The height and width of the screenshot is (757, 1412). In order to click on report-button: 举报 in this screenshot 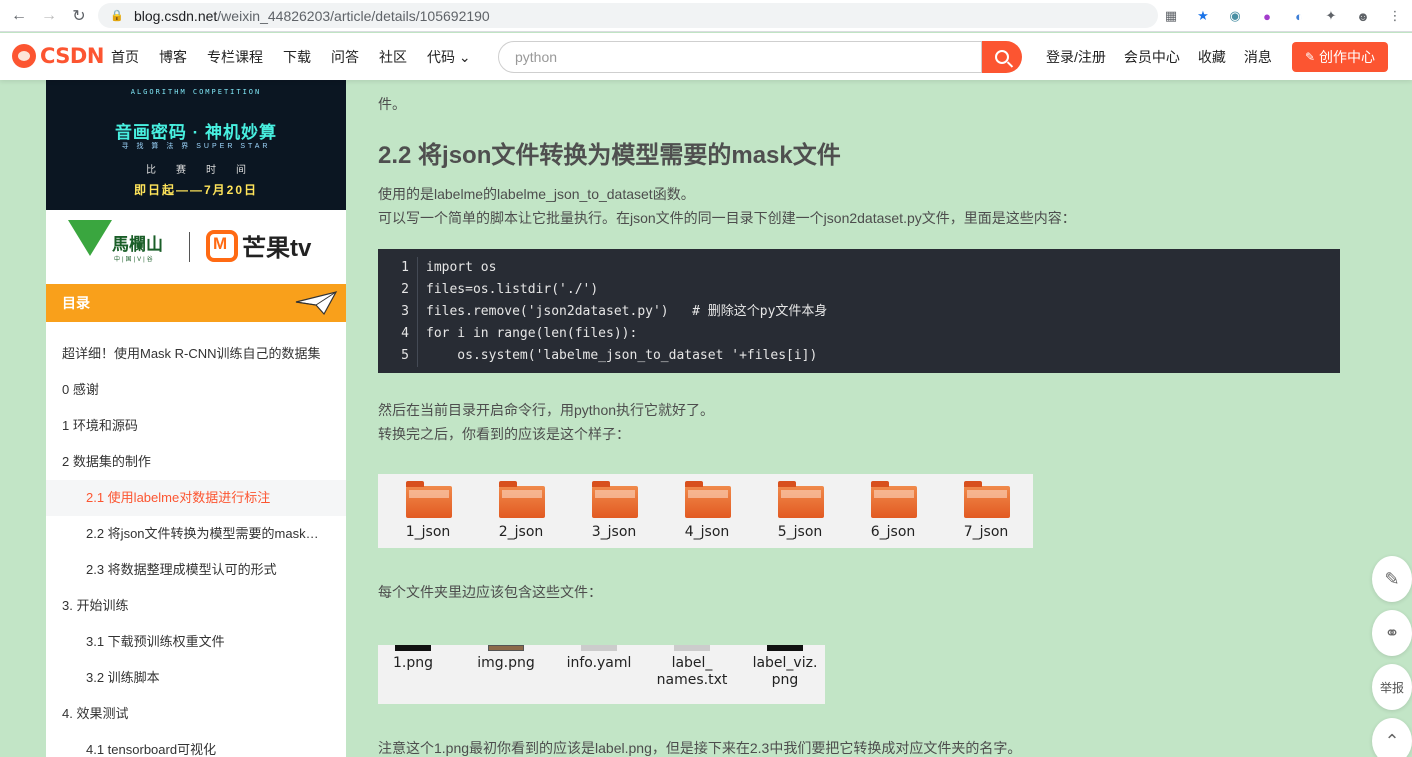, I will do `click(1392, 687)`.